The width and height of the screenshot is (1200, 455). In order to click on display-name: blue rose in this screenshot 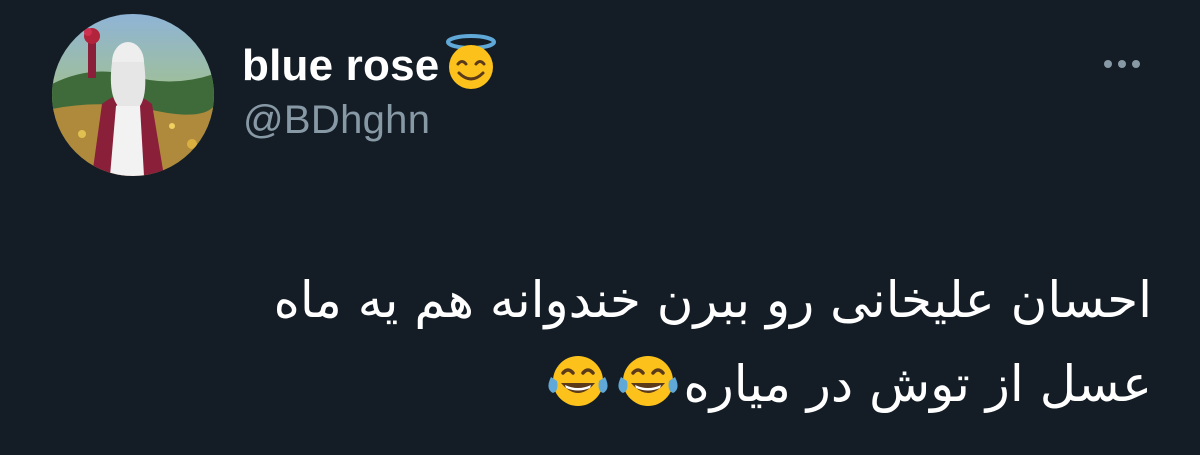, I will do `click(340, 66)`.